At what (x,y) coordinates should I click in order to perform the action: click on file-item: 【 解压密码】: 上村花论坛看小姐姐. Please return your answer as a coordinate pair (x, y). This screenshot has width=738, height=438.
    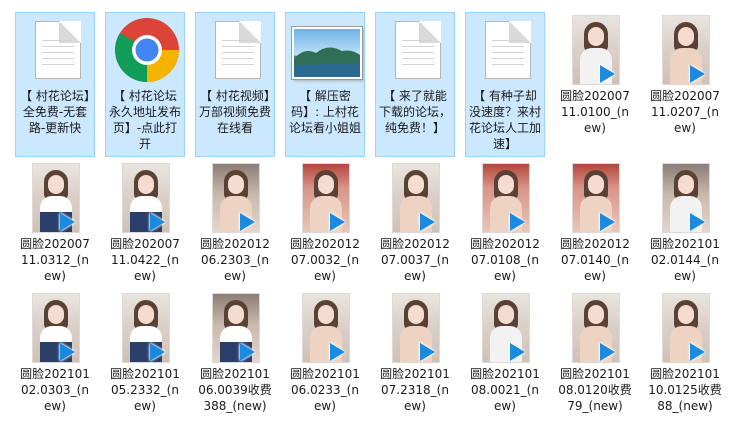
    Looking at the image, I should click on (325, 84).